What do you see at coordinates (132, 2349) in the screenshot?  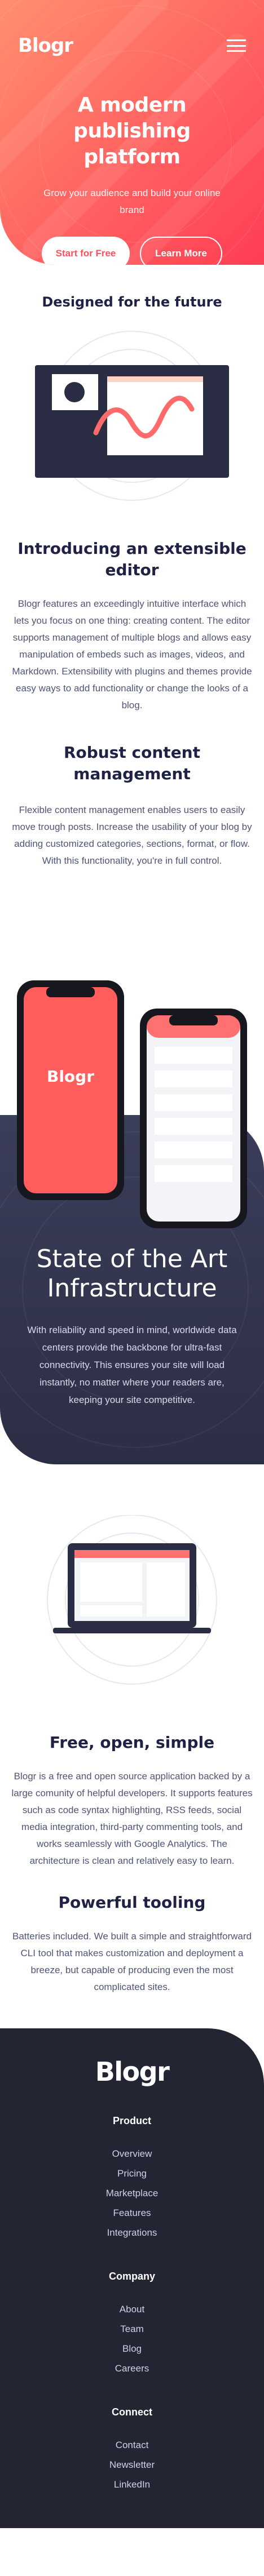 I see `footer-link-blog: Blog` at bounding box center [132, 2349].